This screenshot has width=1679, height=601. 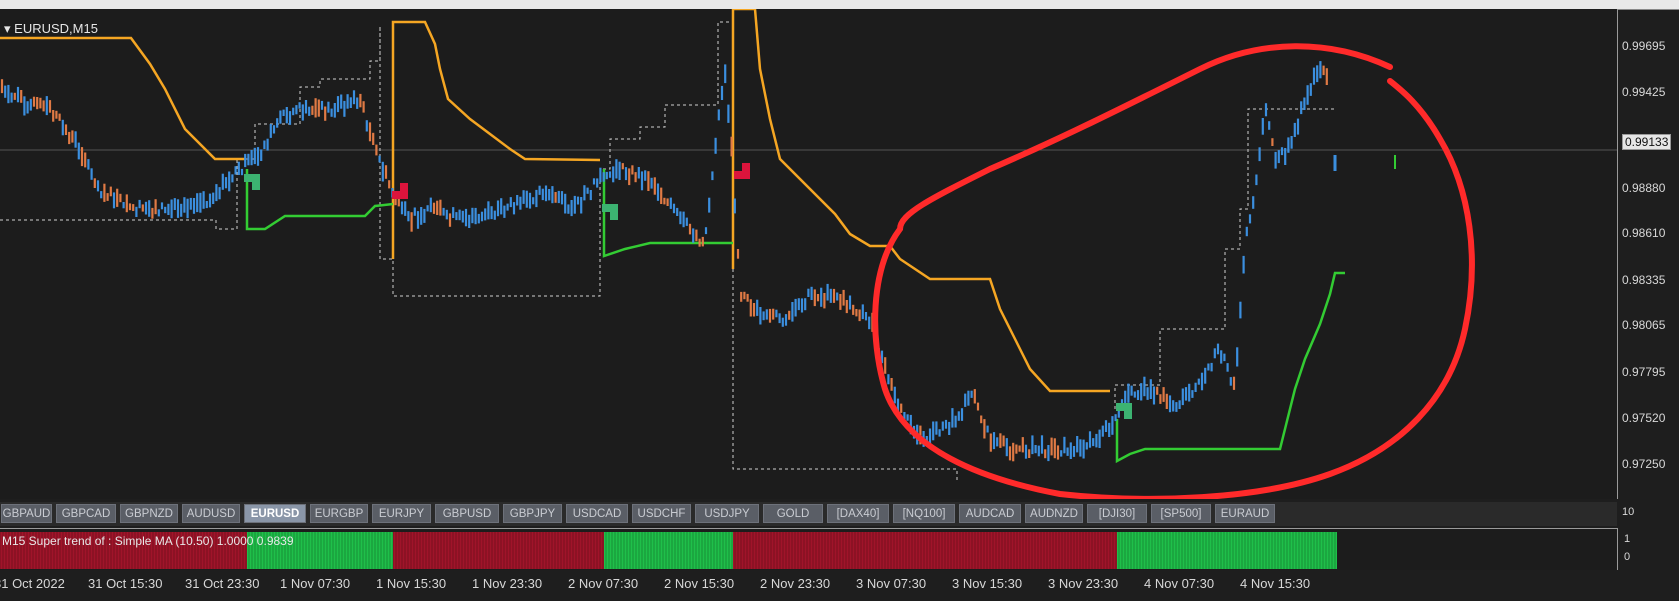 I want to click on time-tick: 2 Nov 07:30, so click(x=603, y=583).